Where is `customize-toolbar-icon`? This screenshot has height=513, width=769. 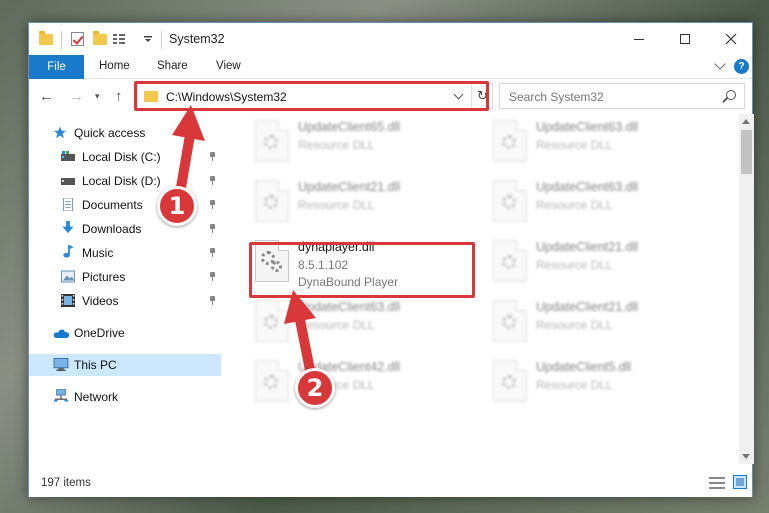
customize-toolbar-icon is located at coordinates (121, 39).